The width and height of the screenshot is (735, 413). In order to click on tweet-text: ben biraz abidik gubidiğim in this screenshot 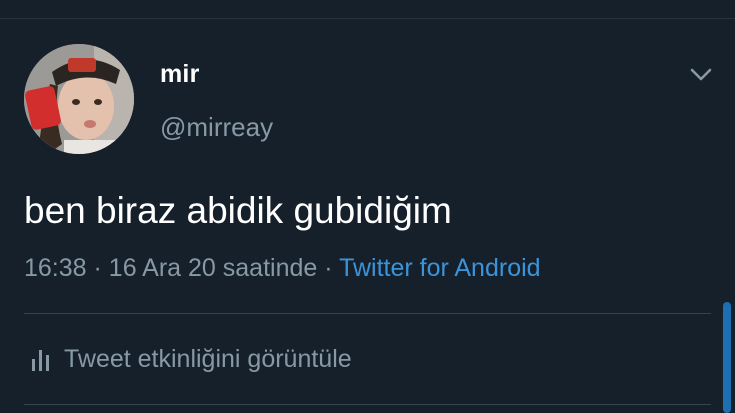, I will do `click(238, 210)`.